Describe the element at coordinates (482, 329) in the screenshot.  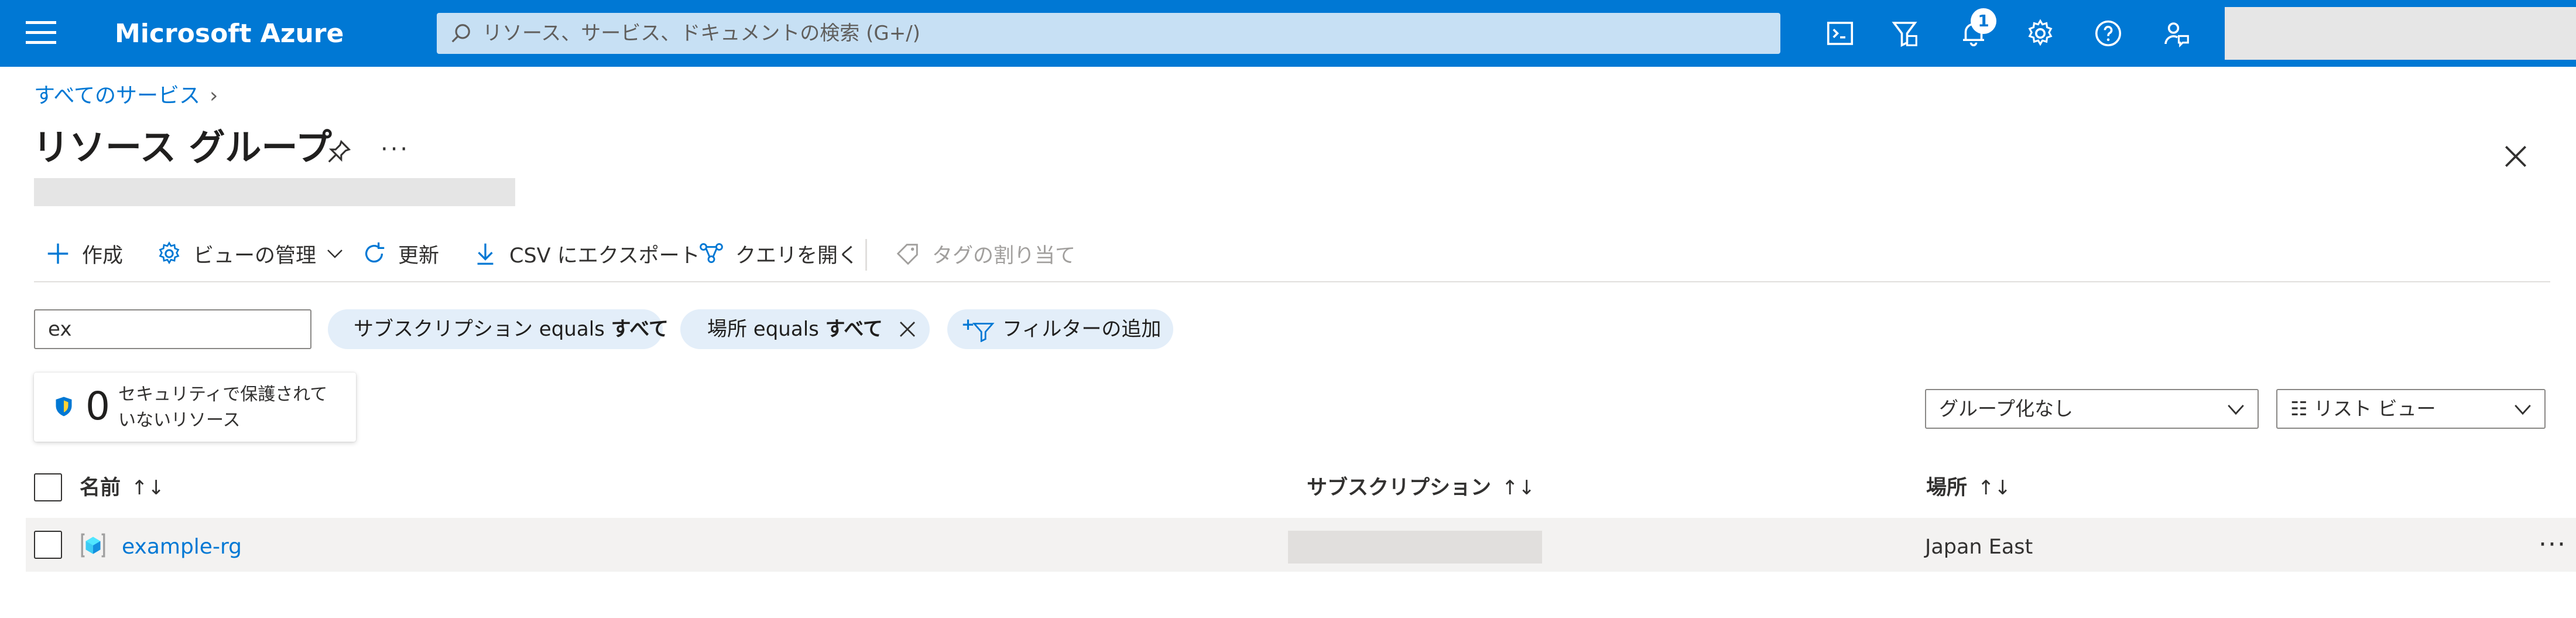
I see `subscription-filter-prefix: サブスクリプション equals` at that location.